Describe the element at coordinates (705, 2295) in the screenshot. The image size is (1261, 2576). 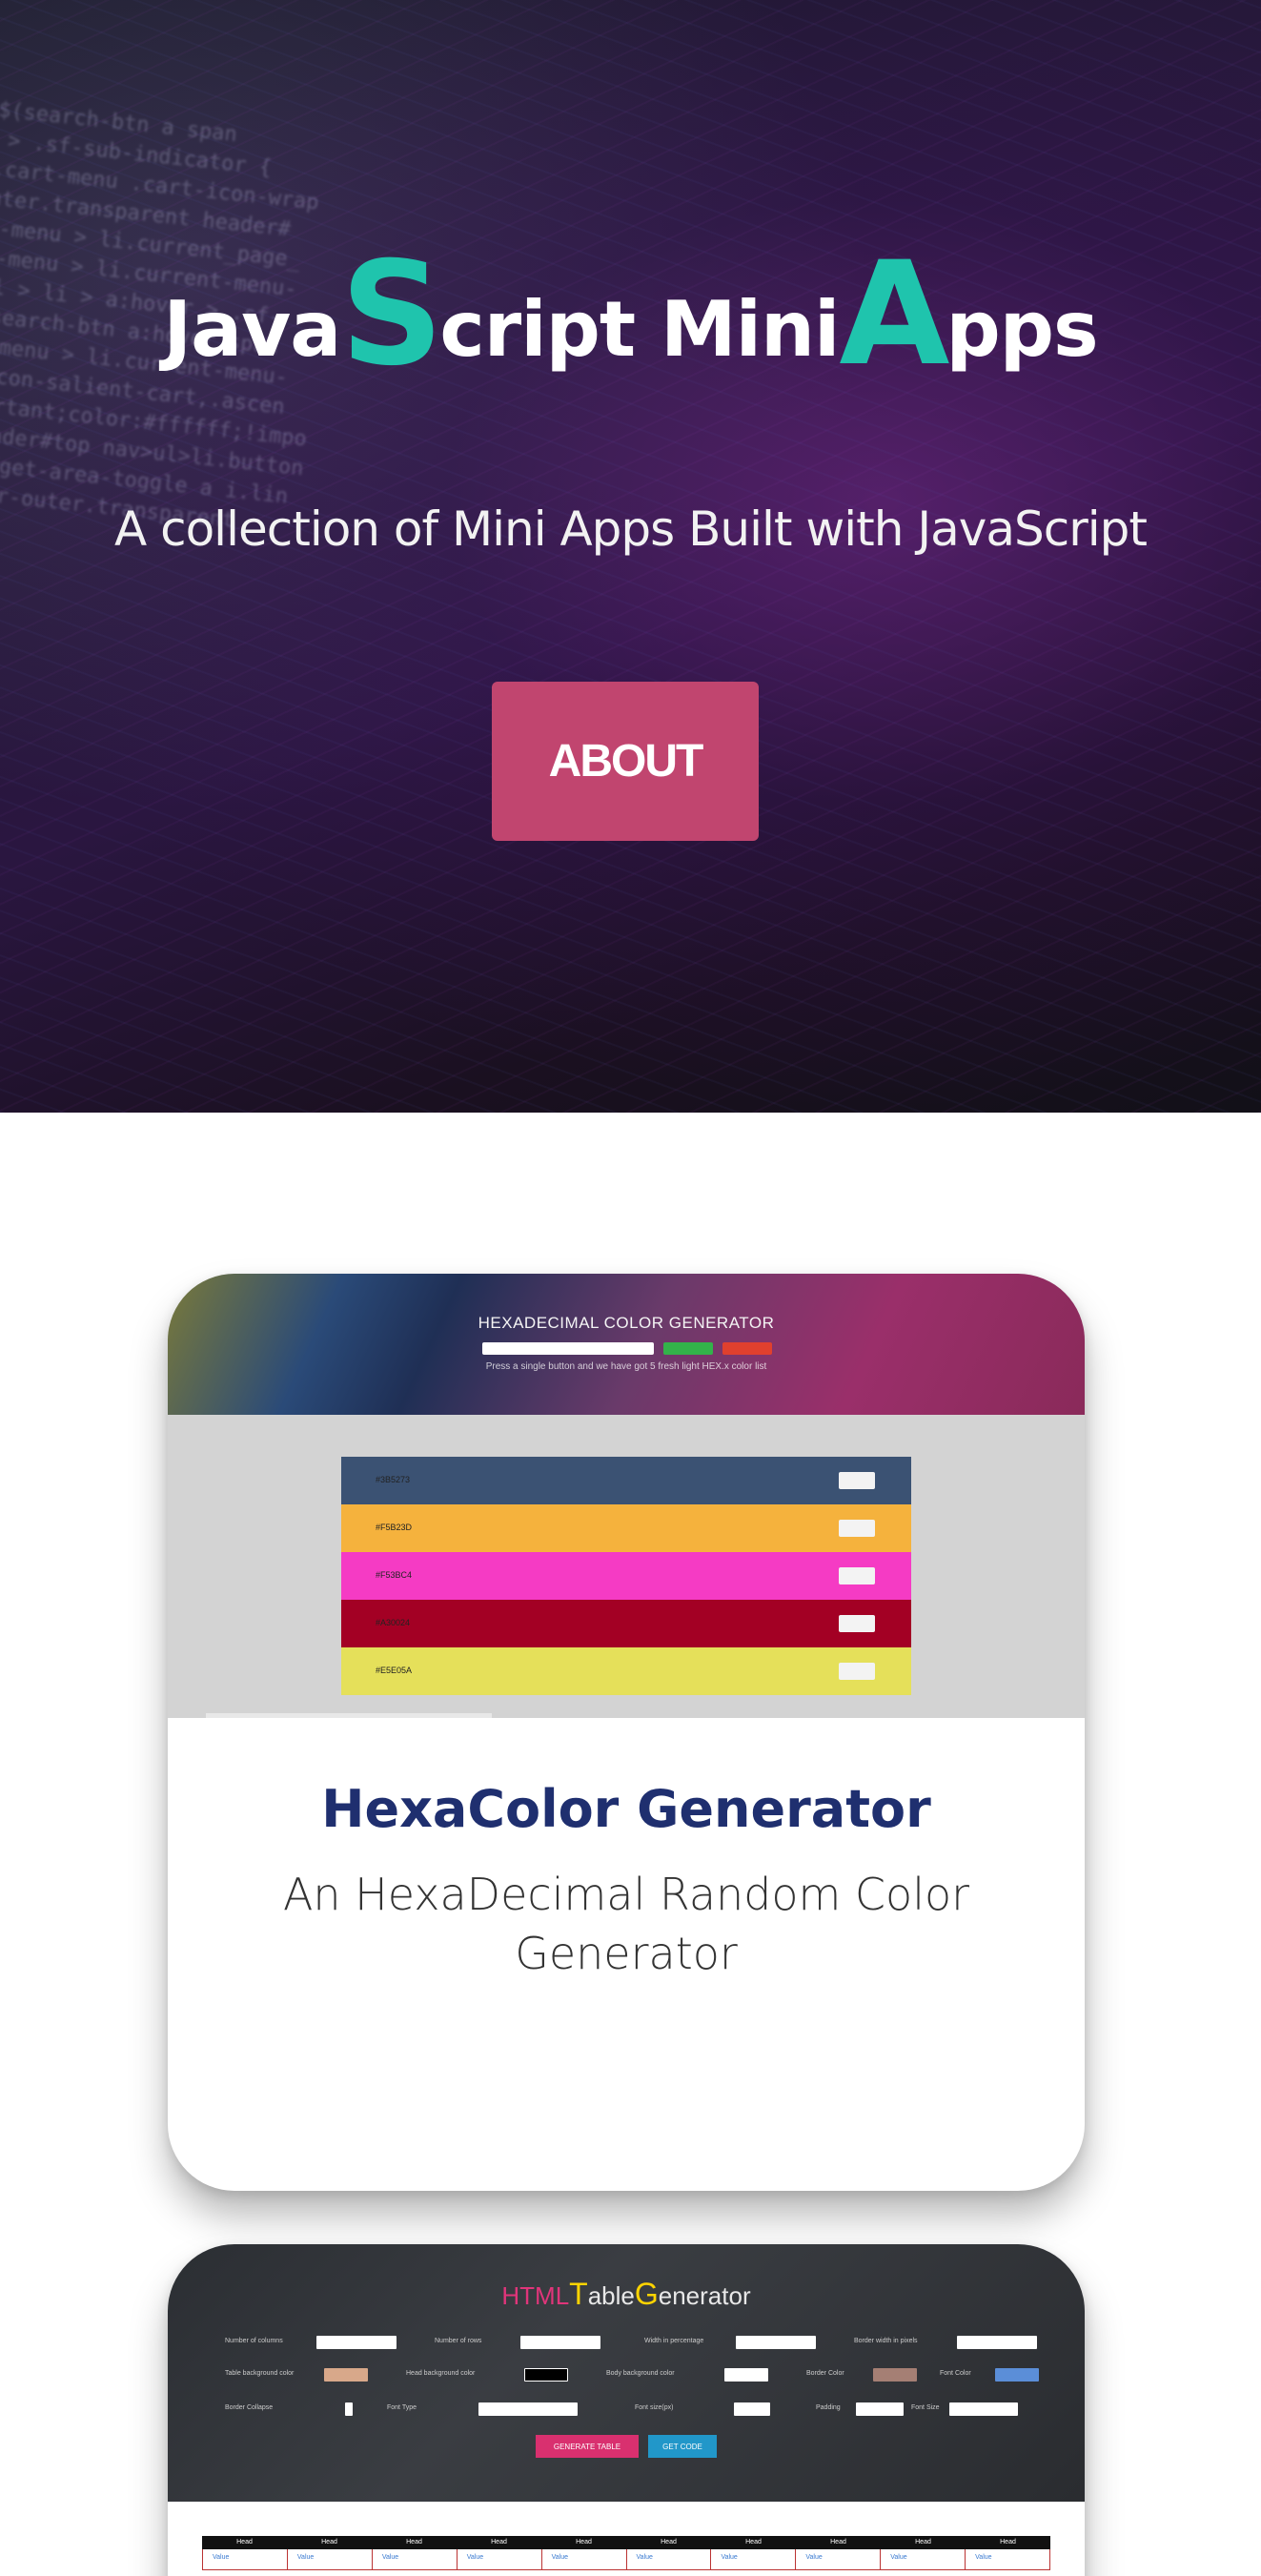
I see `preview-heading-enerator: enerator` at that location.